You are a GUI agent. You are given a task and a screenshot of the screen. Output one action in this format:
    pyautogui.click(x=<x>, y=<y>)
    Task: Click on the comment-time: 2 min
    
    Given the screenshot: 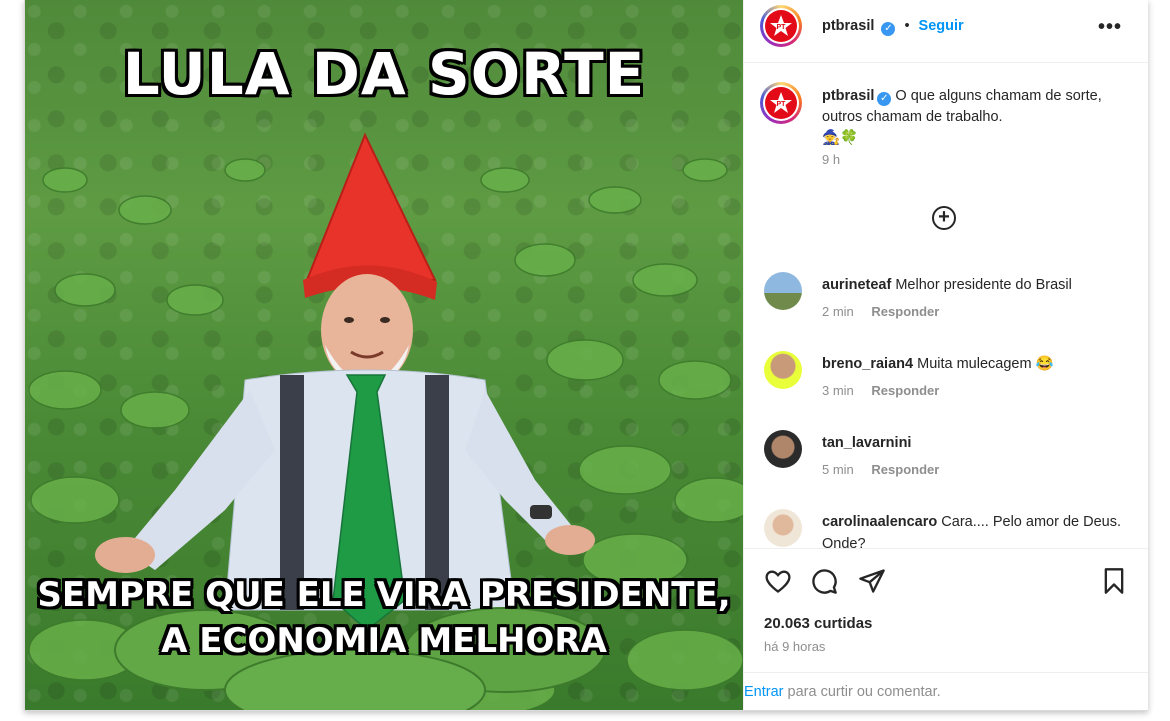 What is the action you would take?
    pyautogui.click(x=838, y=311)
    